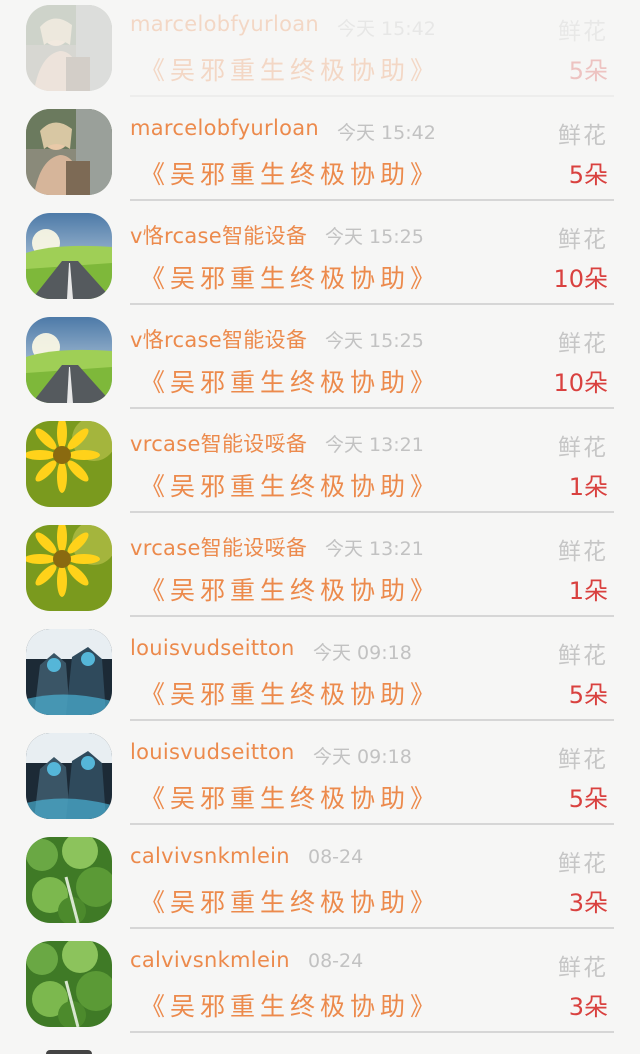 The height and width of the screenshot is (1054, 640). What do you see at coordinates (69, 1052) in the screenshot?
I see `next-avatar-peek` at bounding box center [69, 1052].